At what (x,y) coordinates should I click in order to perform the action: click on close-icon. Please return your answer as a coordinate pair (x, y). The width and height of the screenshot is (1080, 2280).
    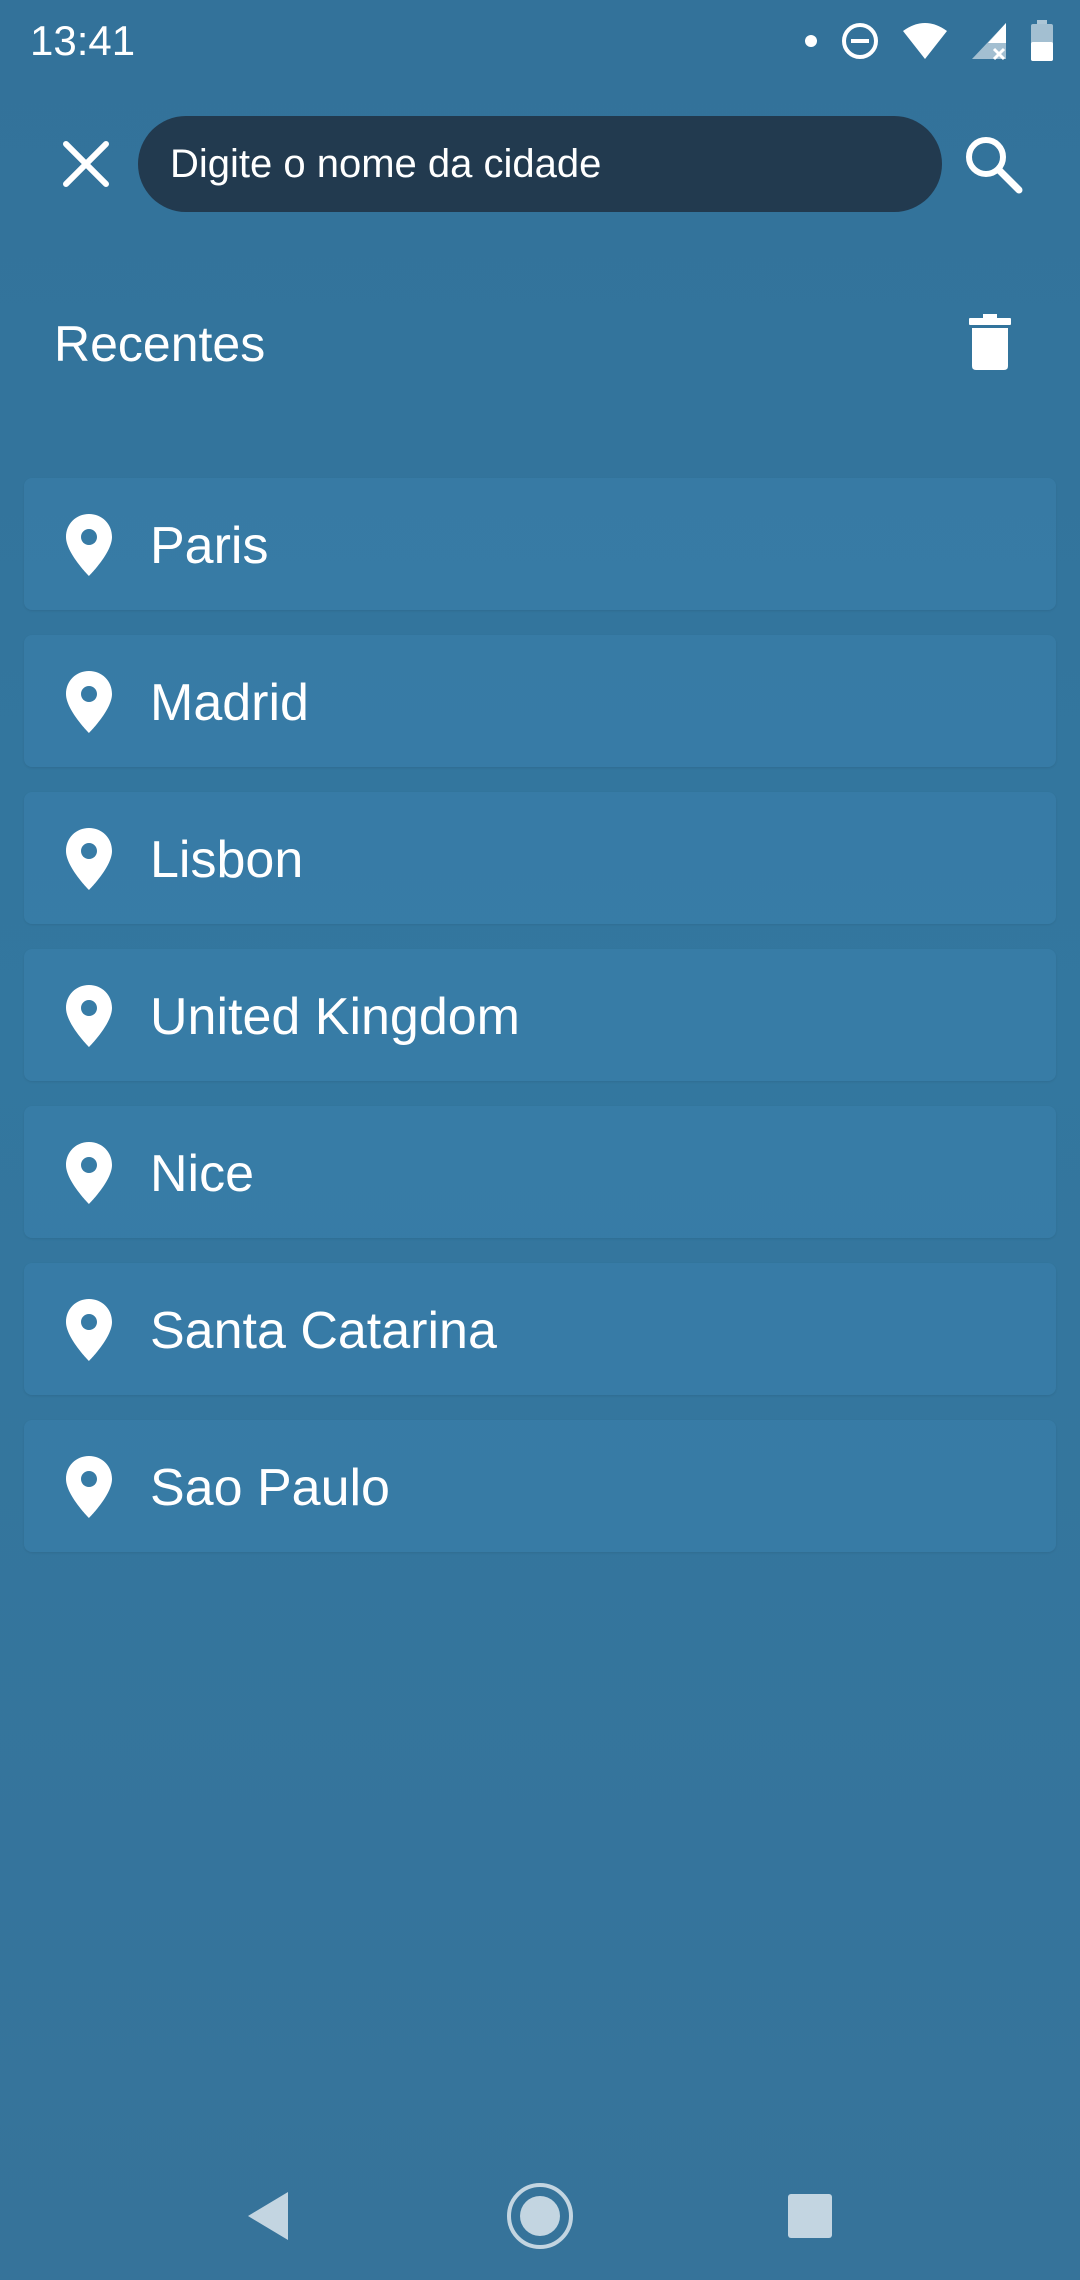
    Looking at the image, I should click on (86, 166).